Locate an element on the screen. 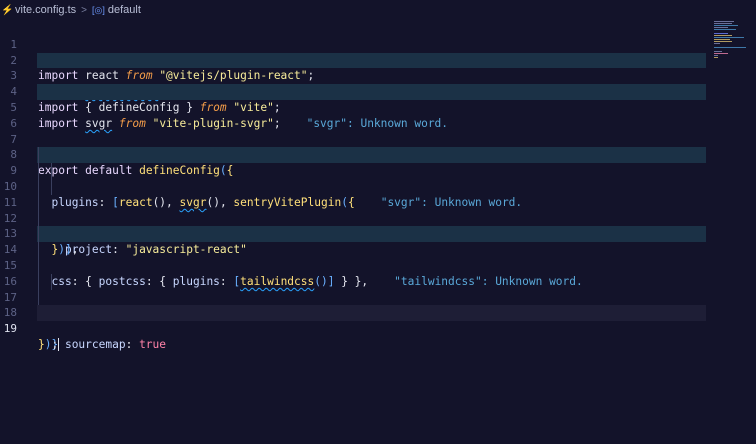  code-line: 6 is located at coordinates (356, 115).